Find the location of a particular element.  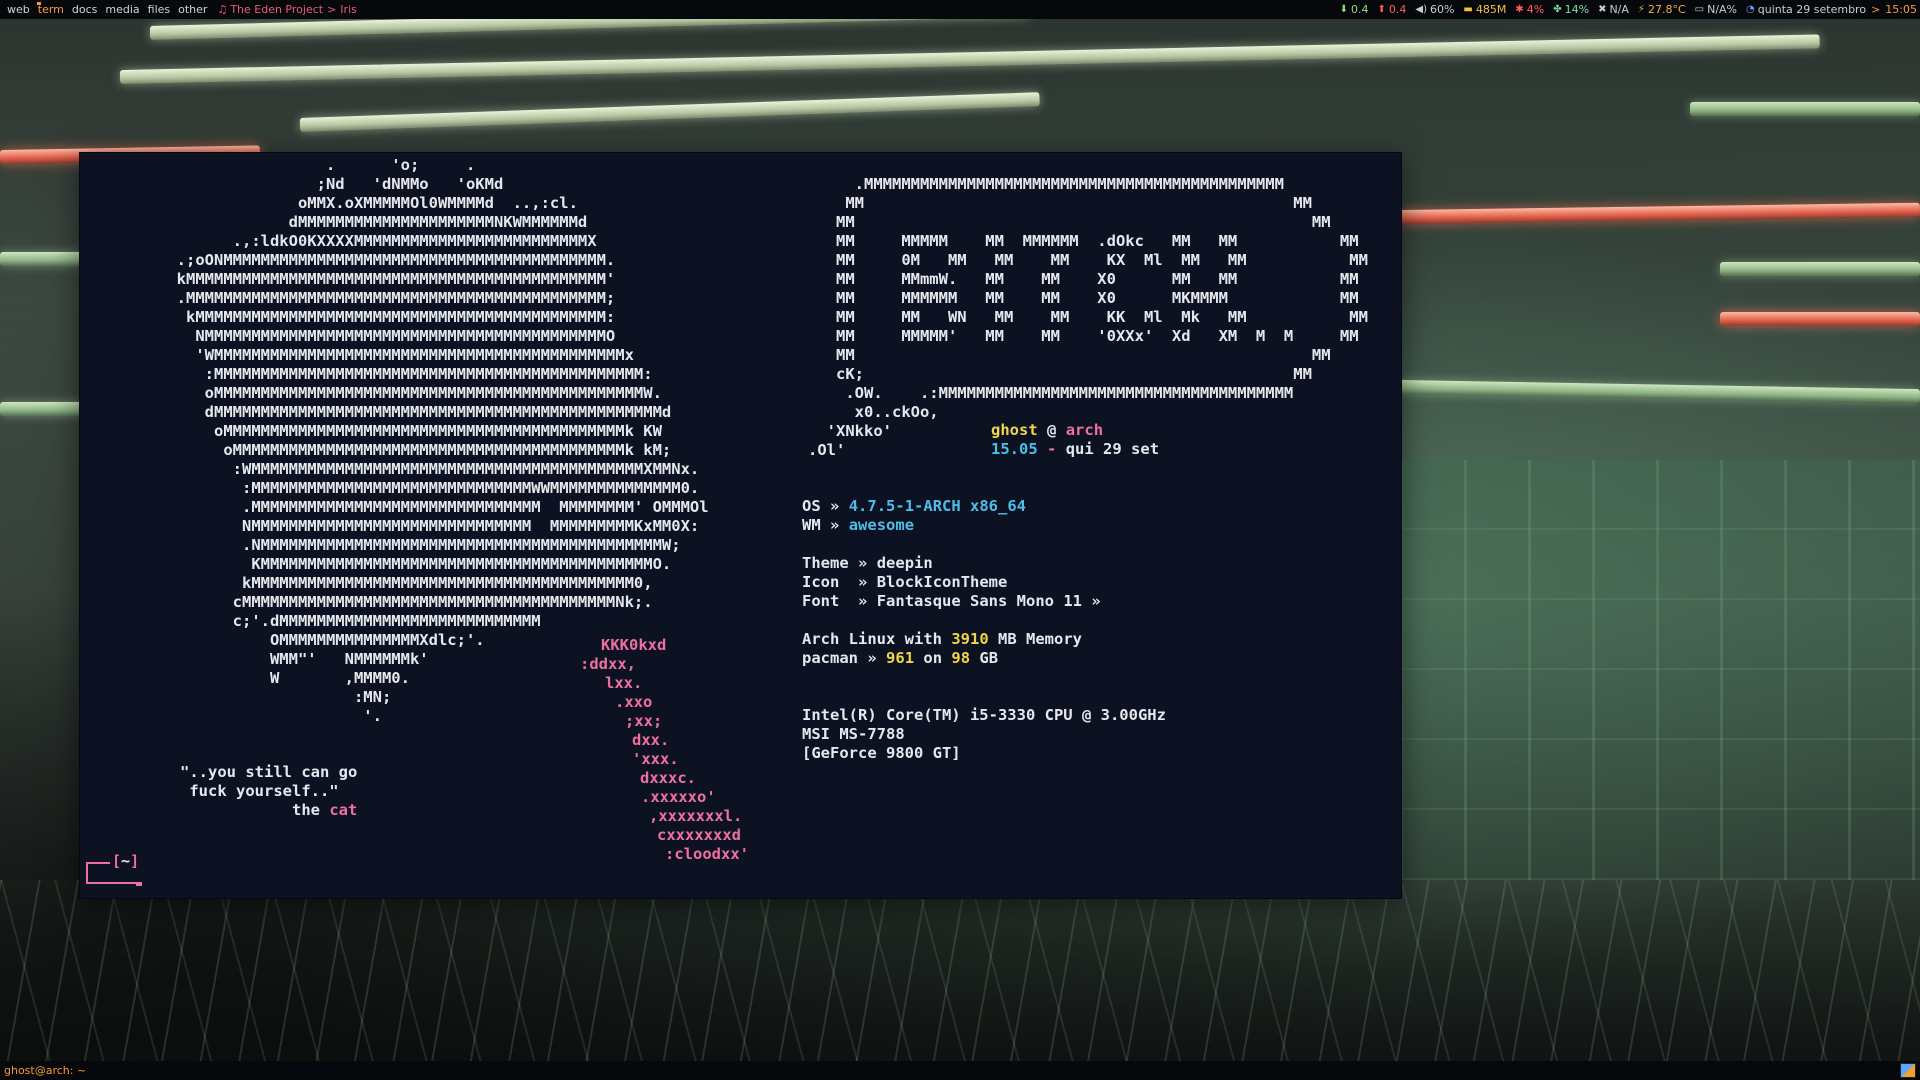

gpu-info: [GeForce 9800 GT] is located at coordinates (881, 753).